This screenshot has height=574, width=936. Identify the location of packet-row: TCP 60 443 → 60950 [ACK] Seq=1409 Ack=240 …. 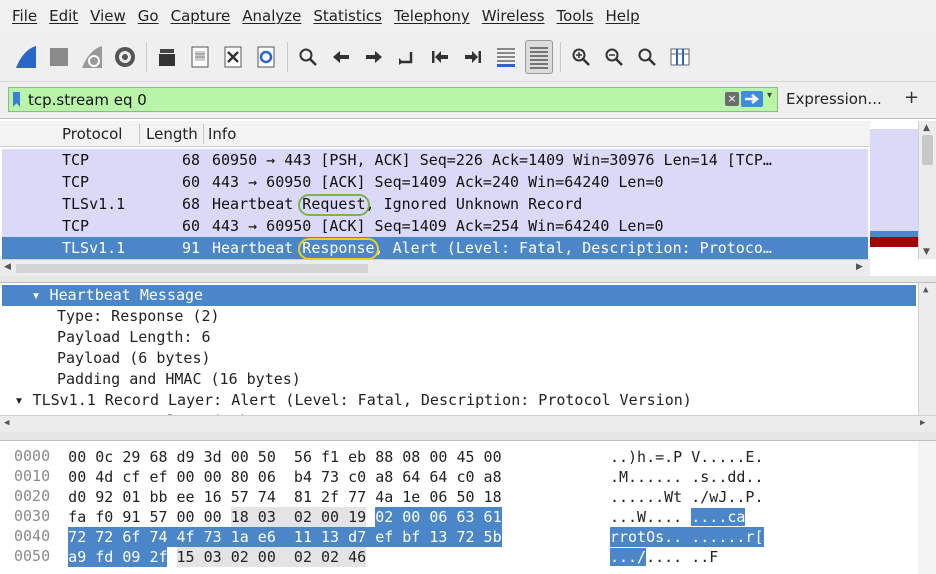
(435, 182).